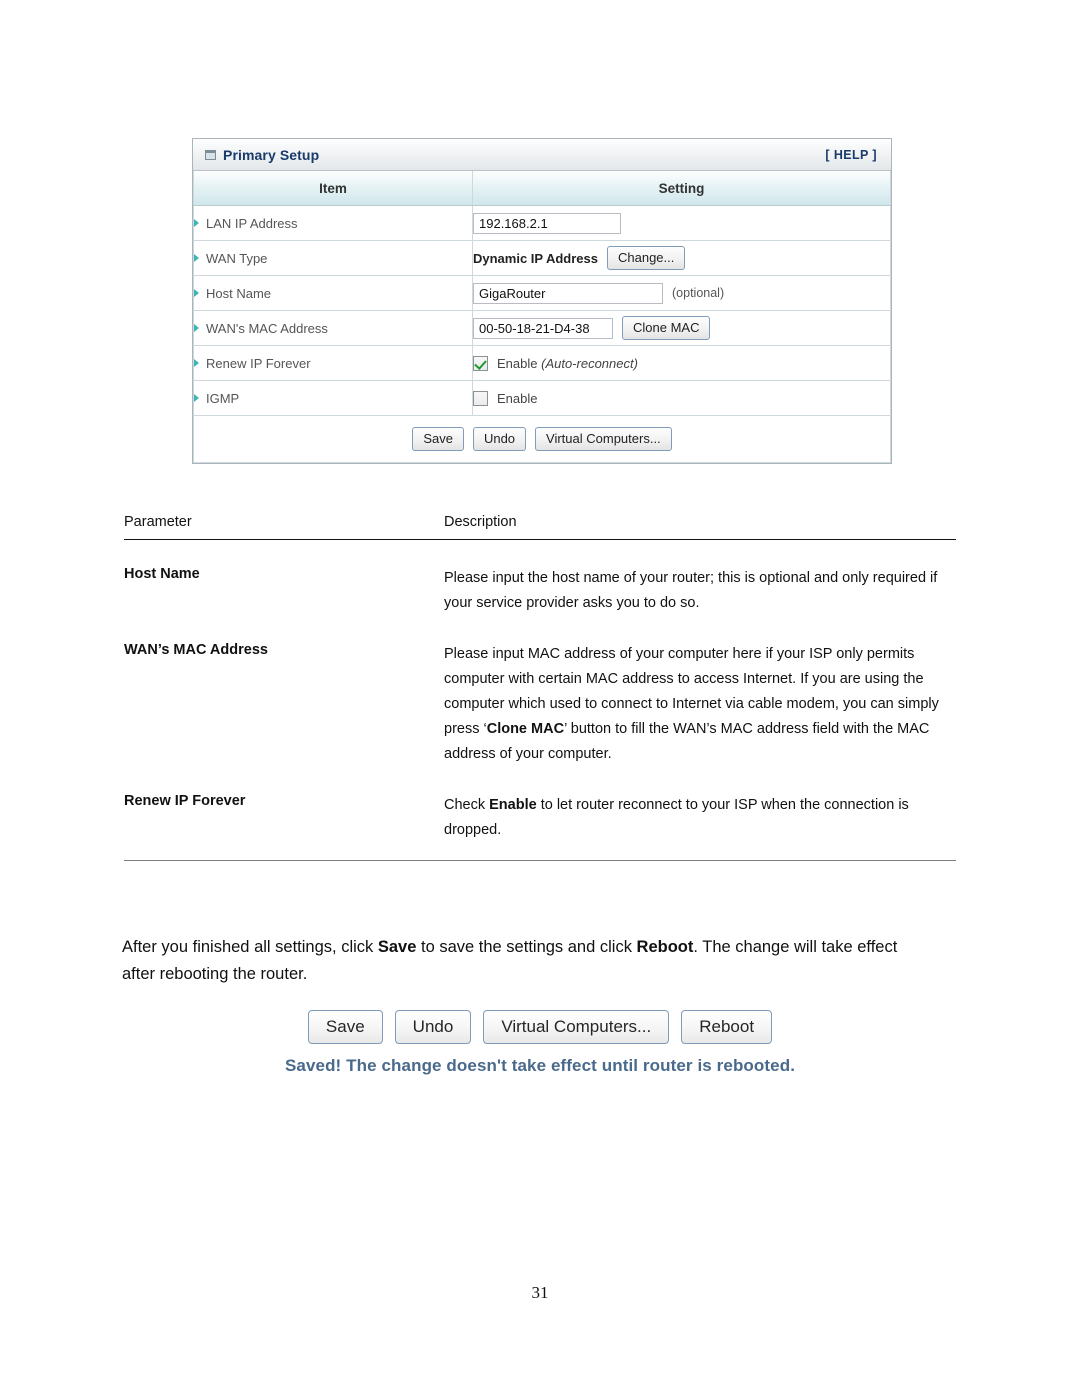 This screenshot has width=1080, height=1397. What do you see at coordinates (239, 293) in the screenshot?
I see `row-label-text: Host Name` at bounding box center [239, 293].